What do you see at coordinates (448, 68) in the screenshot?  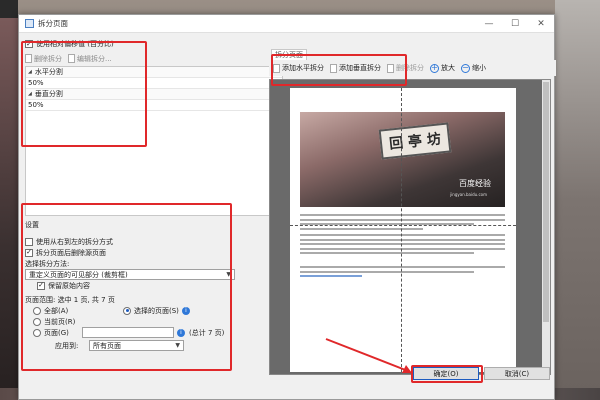 I see `zoom-in-label: 放大` at bounding box center [448, 68].